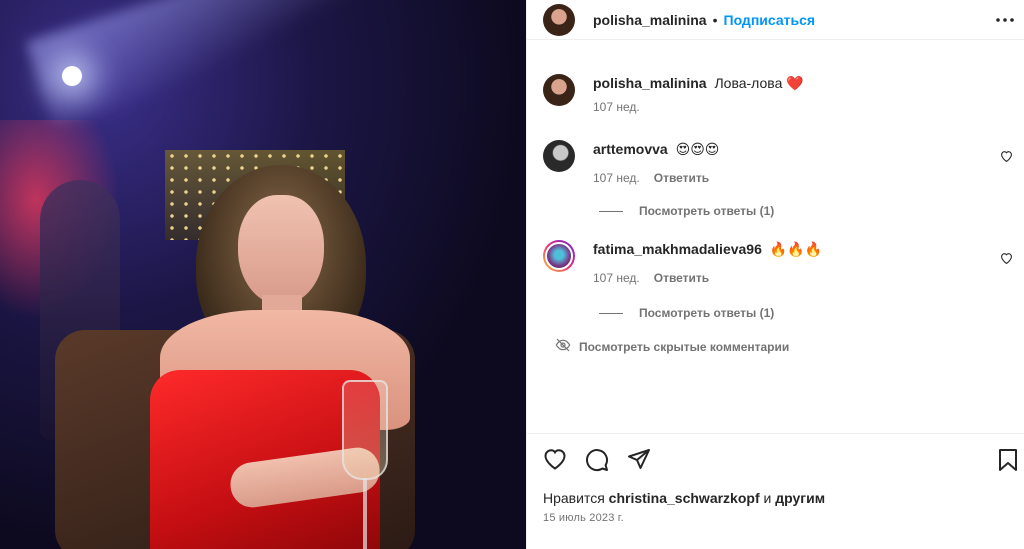  What do you see at coordinates (656, 162) in the screenshot?
I see `comment-body: arttemovva 😍😍😍 107 нед. Ответить` at bounding box center [656, 162].